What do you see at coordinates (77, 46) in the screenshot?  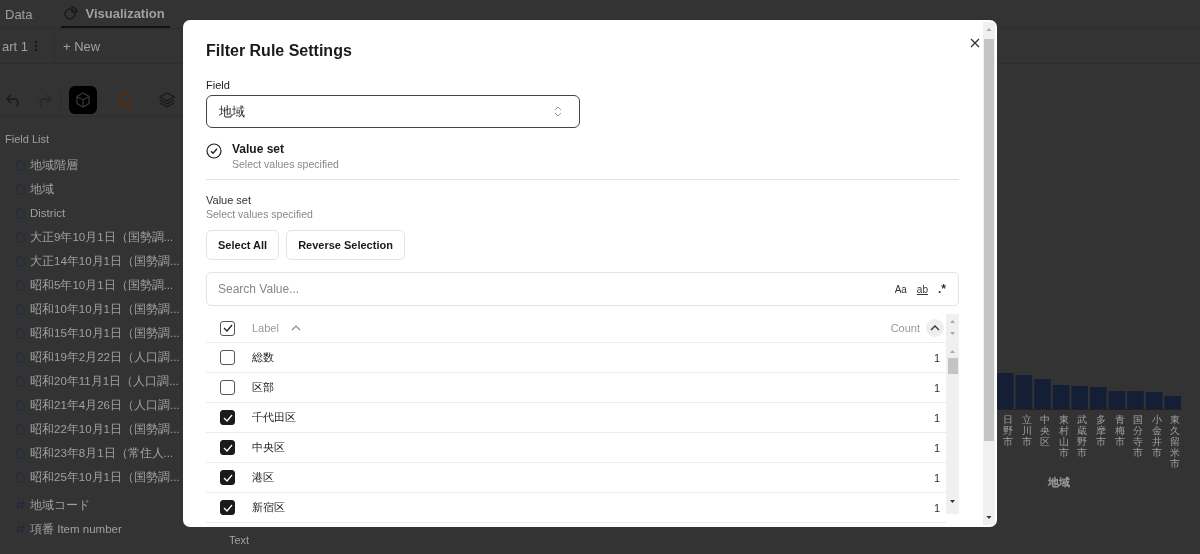 I see `new-chart-button: + New` at bounding box center [77, 46].